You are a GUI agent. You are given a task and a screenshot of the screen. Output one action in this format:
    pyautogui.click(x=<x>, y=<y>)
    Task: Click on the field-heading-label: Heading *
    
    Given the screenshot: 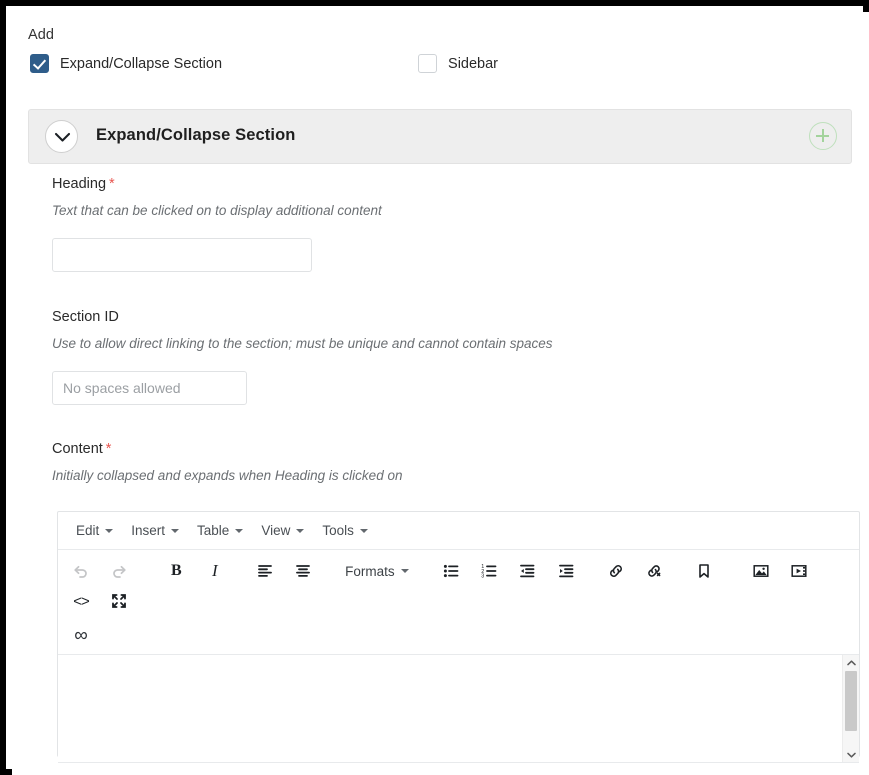 What is the action you would take?
    pyautogui.click(x=217, y=184)
    